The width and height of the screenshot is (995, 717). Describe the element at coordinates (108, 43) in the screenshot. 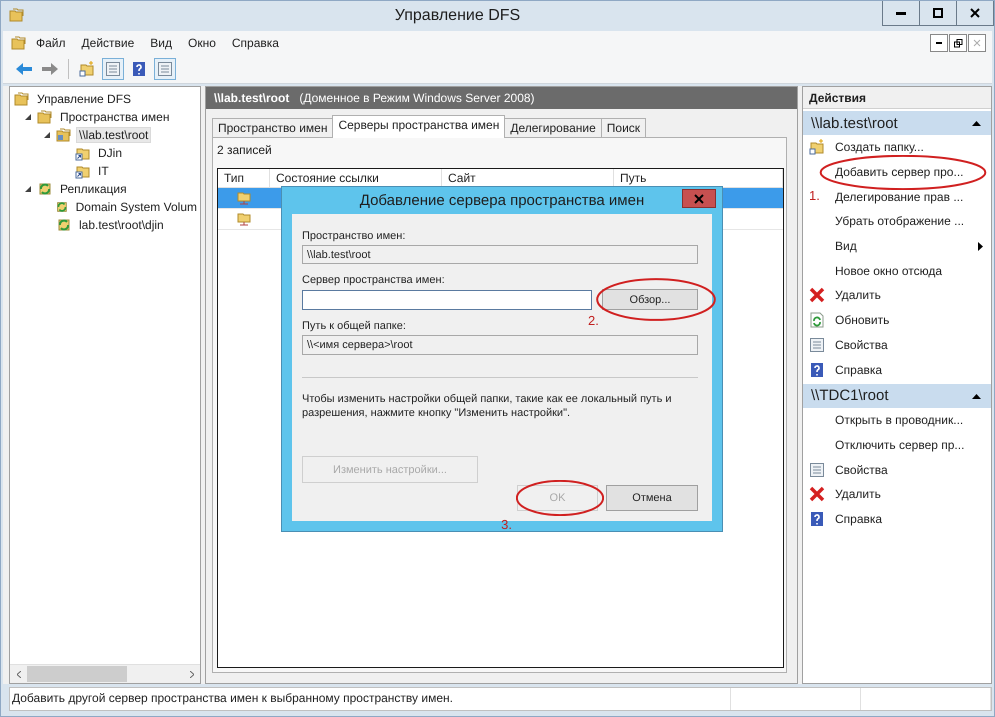

I see `menu-item: Действие` at that location.